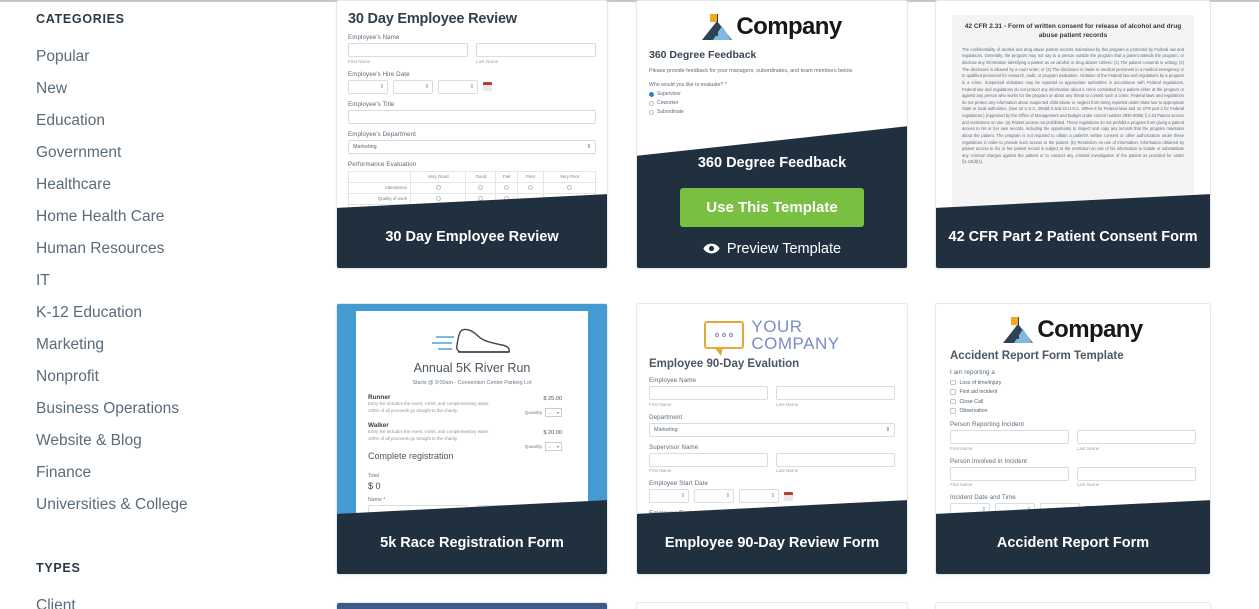 The image size is (1259, 609). I want to click on rating-col-very-poor: Very Poor, so click(569, 176).